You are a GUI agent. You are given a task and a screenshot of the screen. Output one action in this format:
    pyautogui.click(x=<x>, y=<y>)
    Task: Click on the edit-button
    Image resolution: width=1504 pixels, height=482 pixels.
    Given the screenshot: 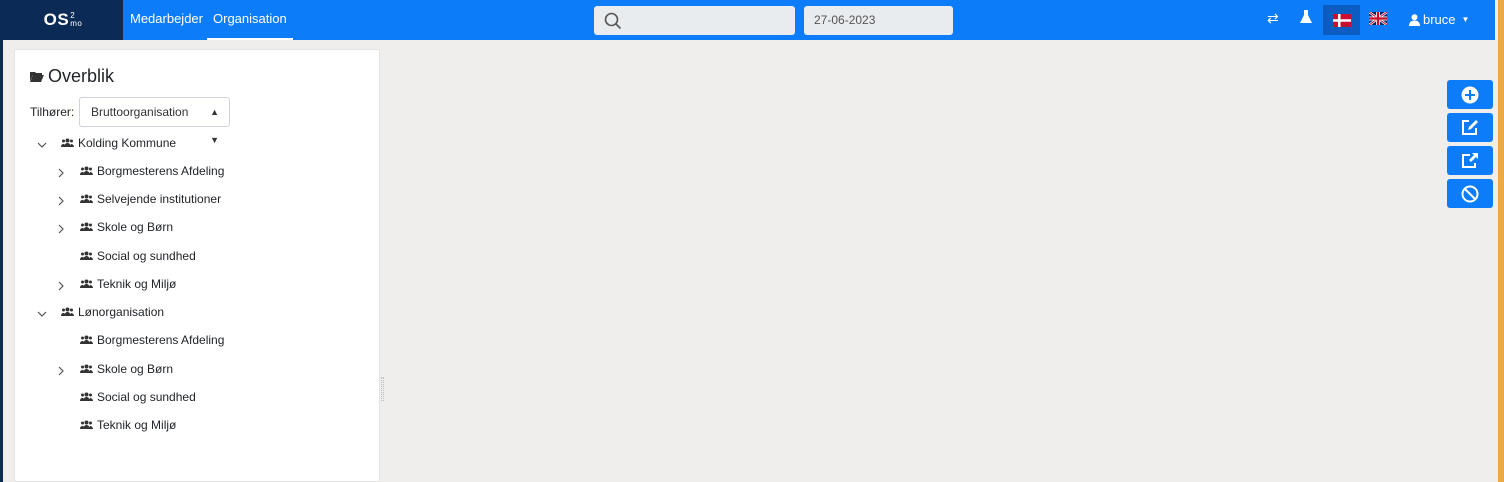 What is the action you would take?
    pyautogui.click(x=1470, y=127)
    